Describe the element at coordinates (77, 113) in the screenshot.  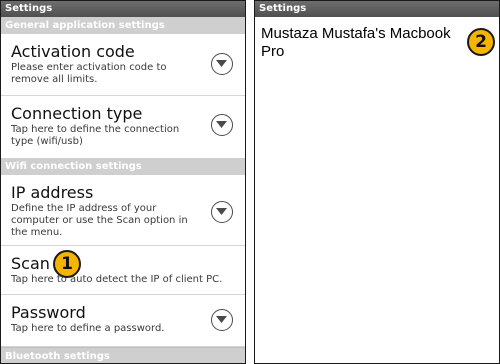
I see `setting-title: Connection type` at that location.